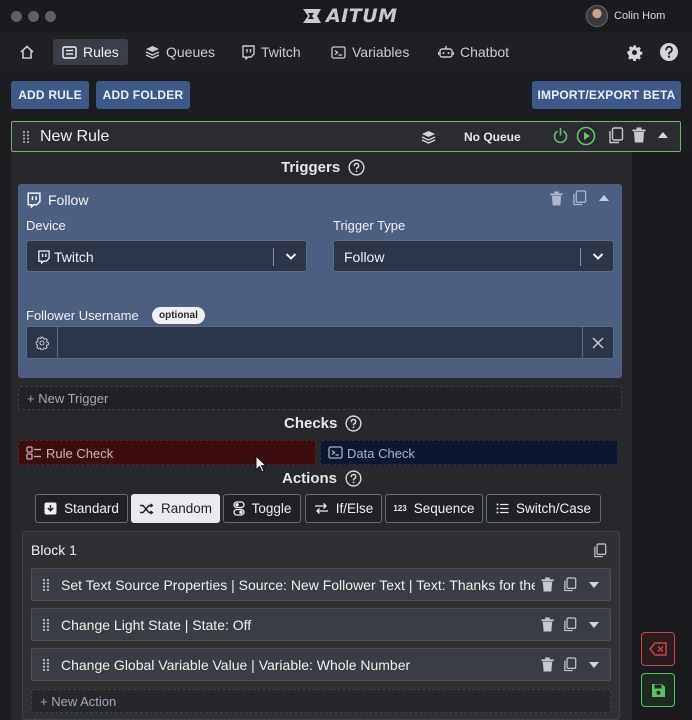  What do you see at coordinates (369, 225) in the screenshot?
I see `trigger-type-label: Trigger Type` at bounding box center [369, 225].